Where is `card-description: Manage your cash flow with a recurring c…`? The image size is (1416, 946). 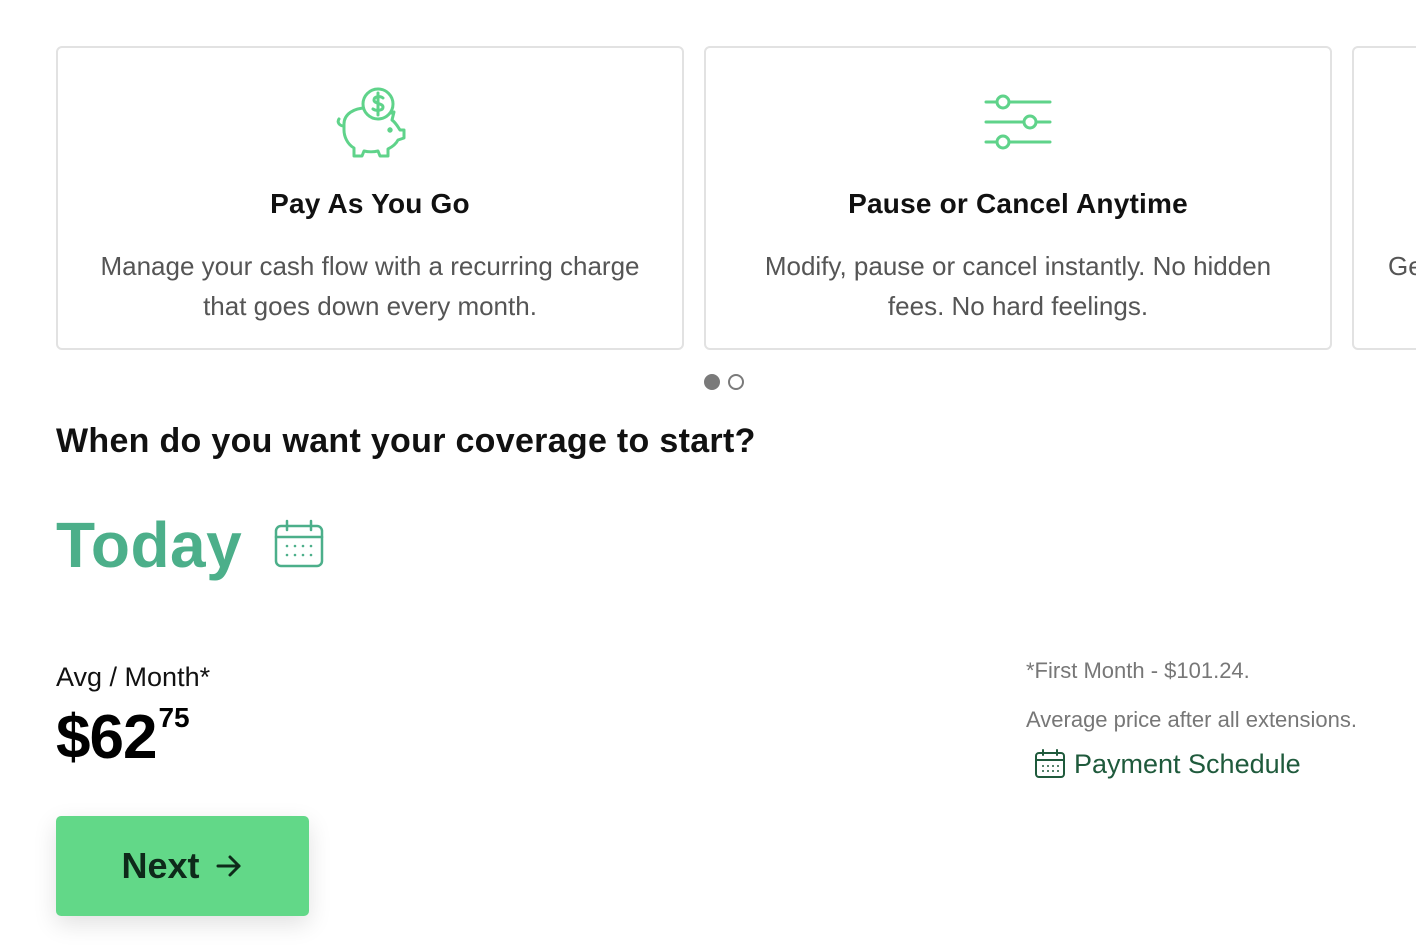 card-description: Manage your cash flow with a recurring c… is located at coordinates (370, 286).